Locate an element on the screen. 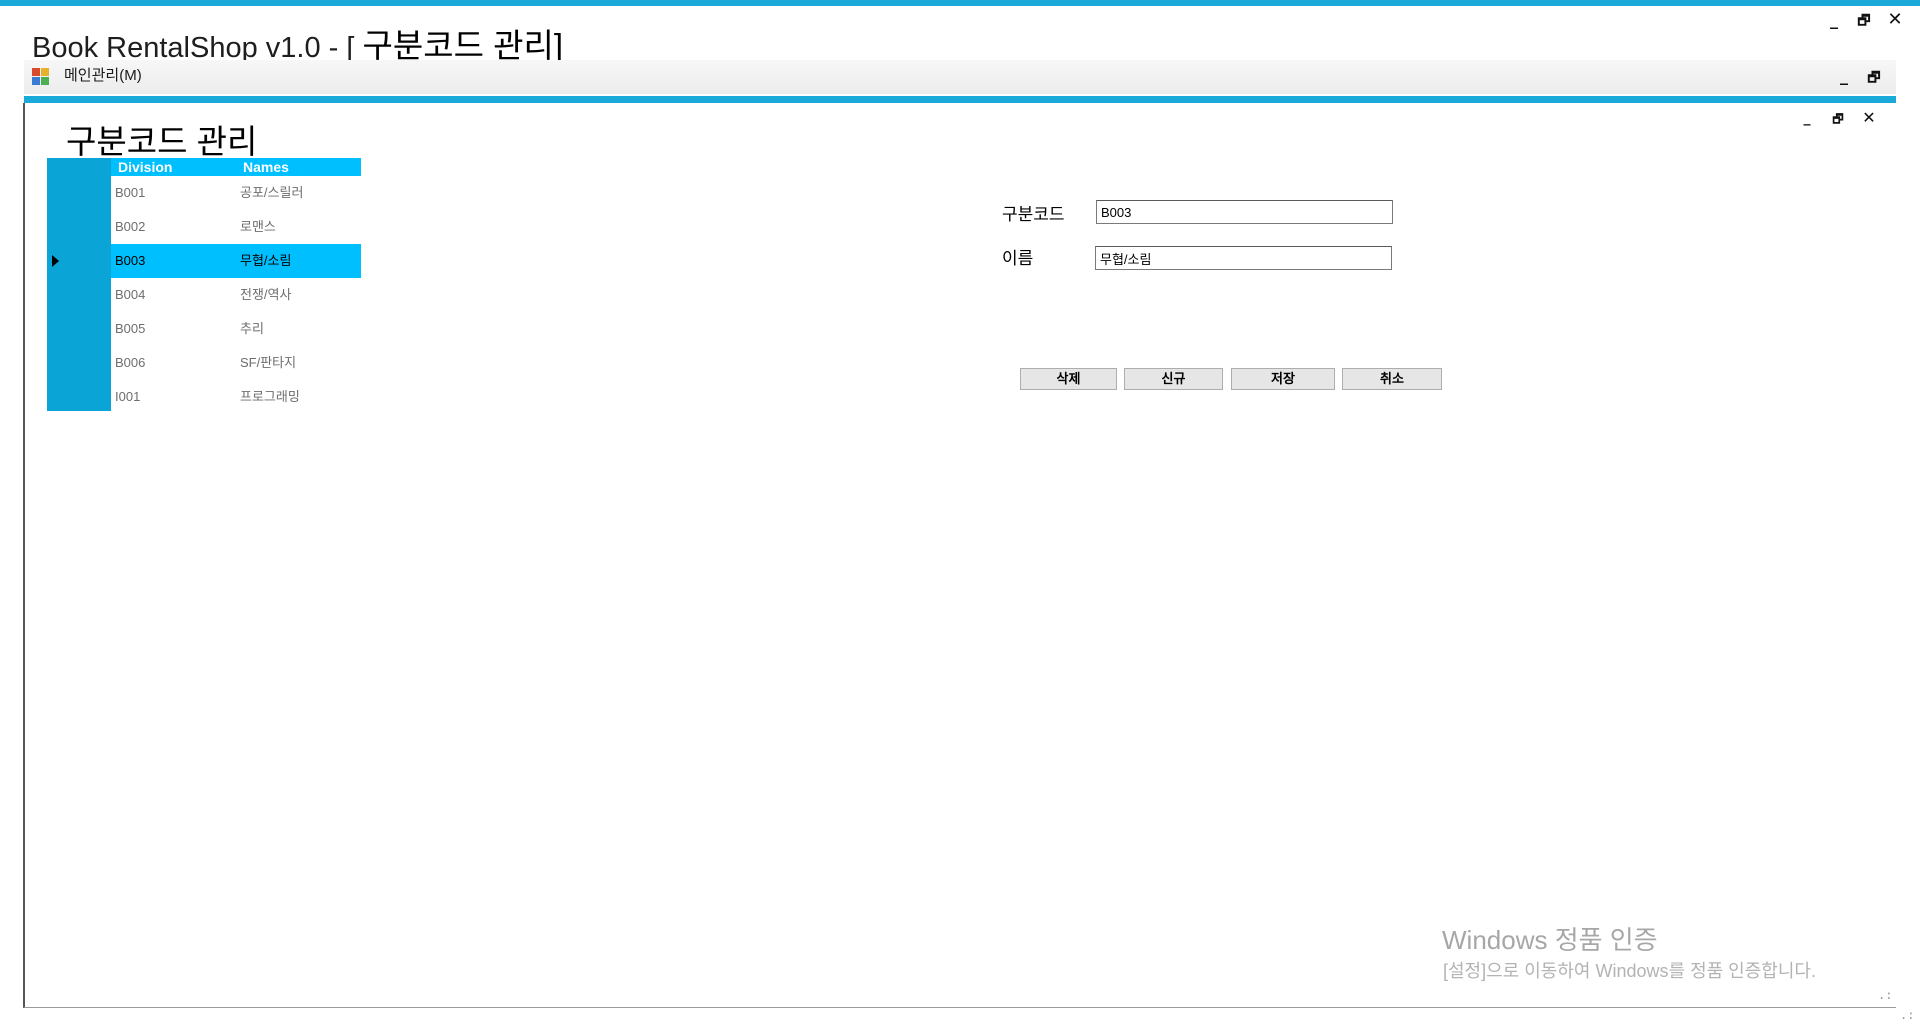  cell-name: 로맨스 is located at coordinates (258, 226).